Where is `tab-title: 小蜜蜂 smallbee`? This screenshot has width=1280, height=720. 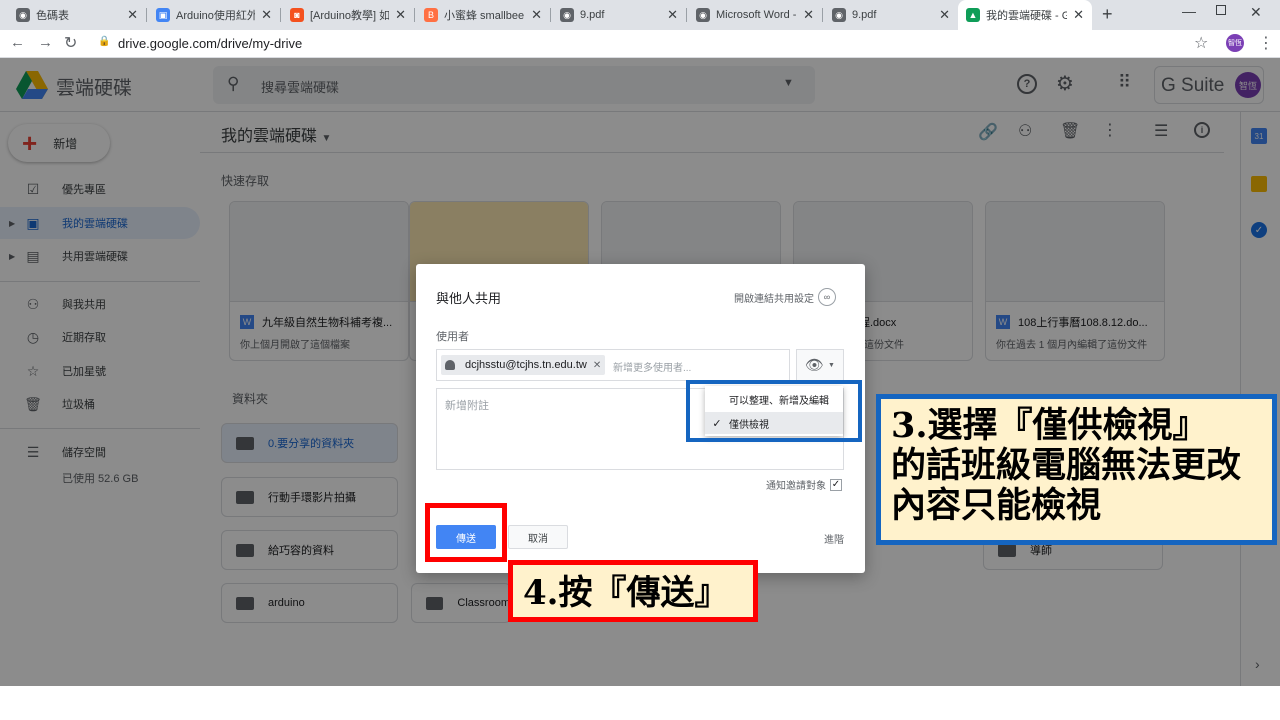 tab-title: 小蜜蜂 smallbee is located at coordinates (484, 16).